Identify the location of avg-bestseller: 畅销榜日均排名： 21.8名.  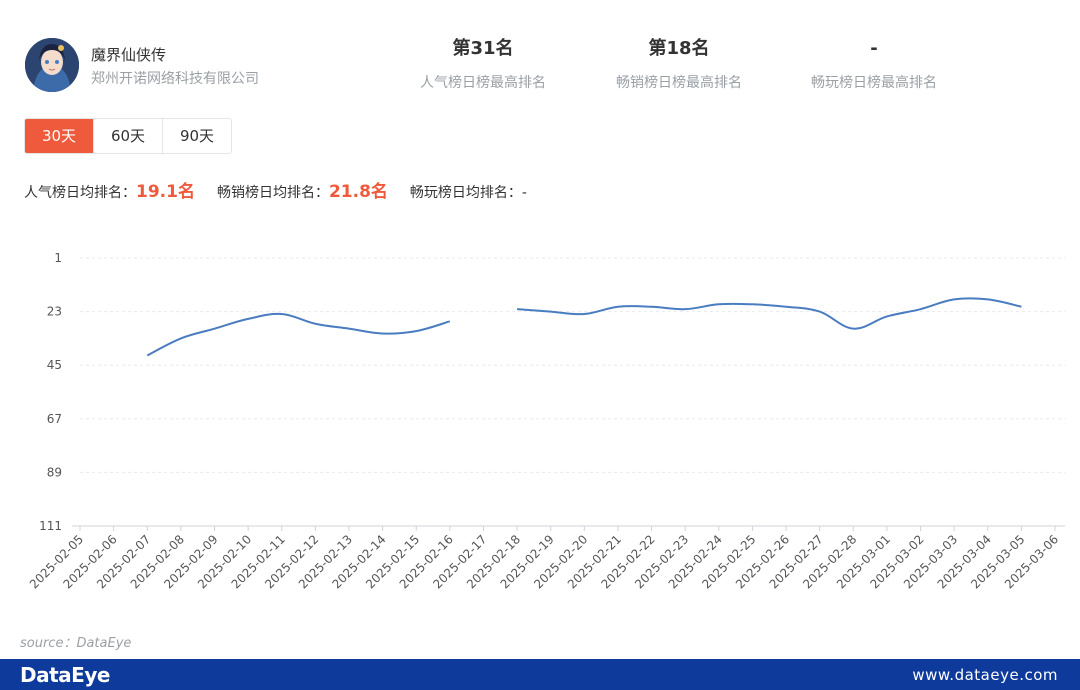
(302, 189).